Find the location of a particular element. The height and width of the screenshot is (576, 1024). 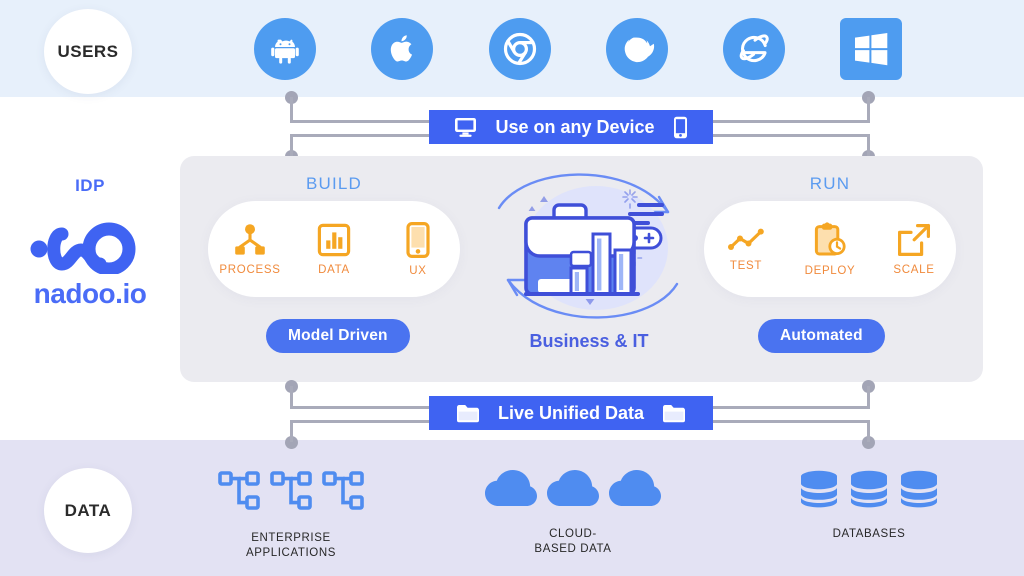

wire-h-br is located at coordinates (790, 135).